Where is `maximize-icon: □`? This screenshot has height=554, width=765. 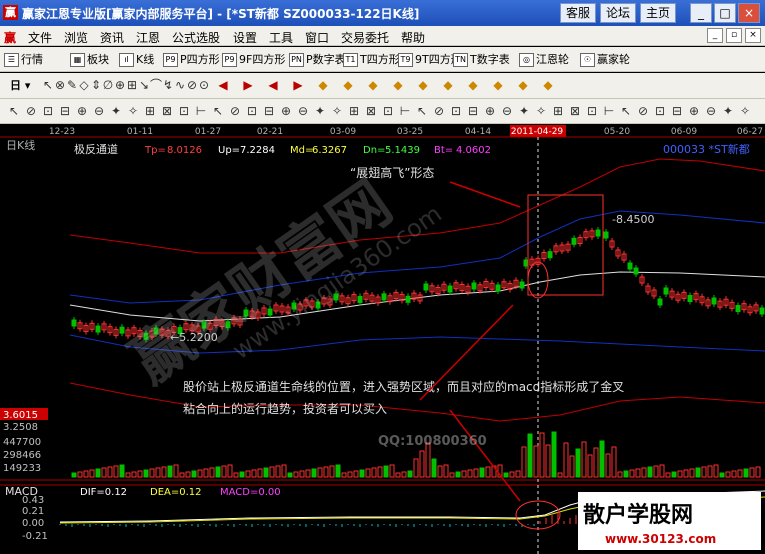
maximize-icon: □ is located at coordinates (725, 13).